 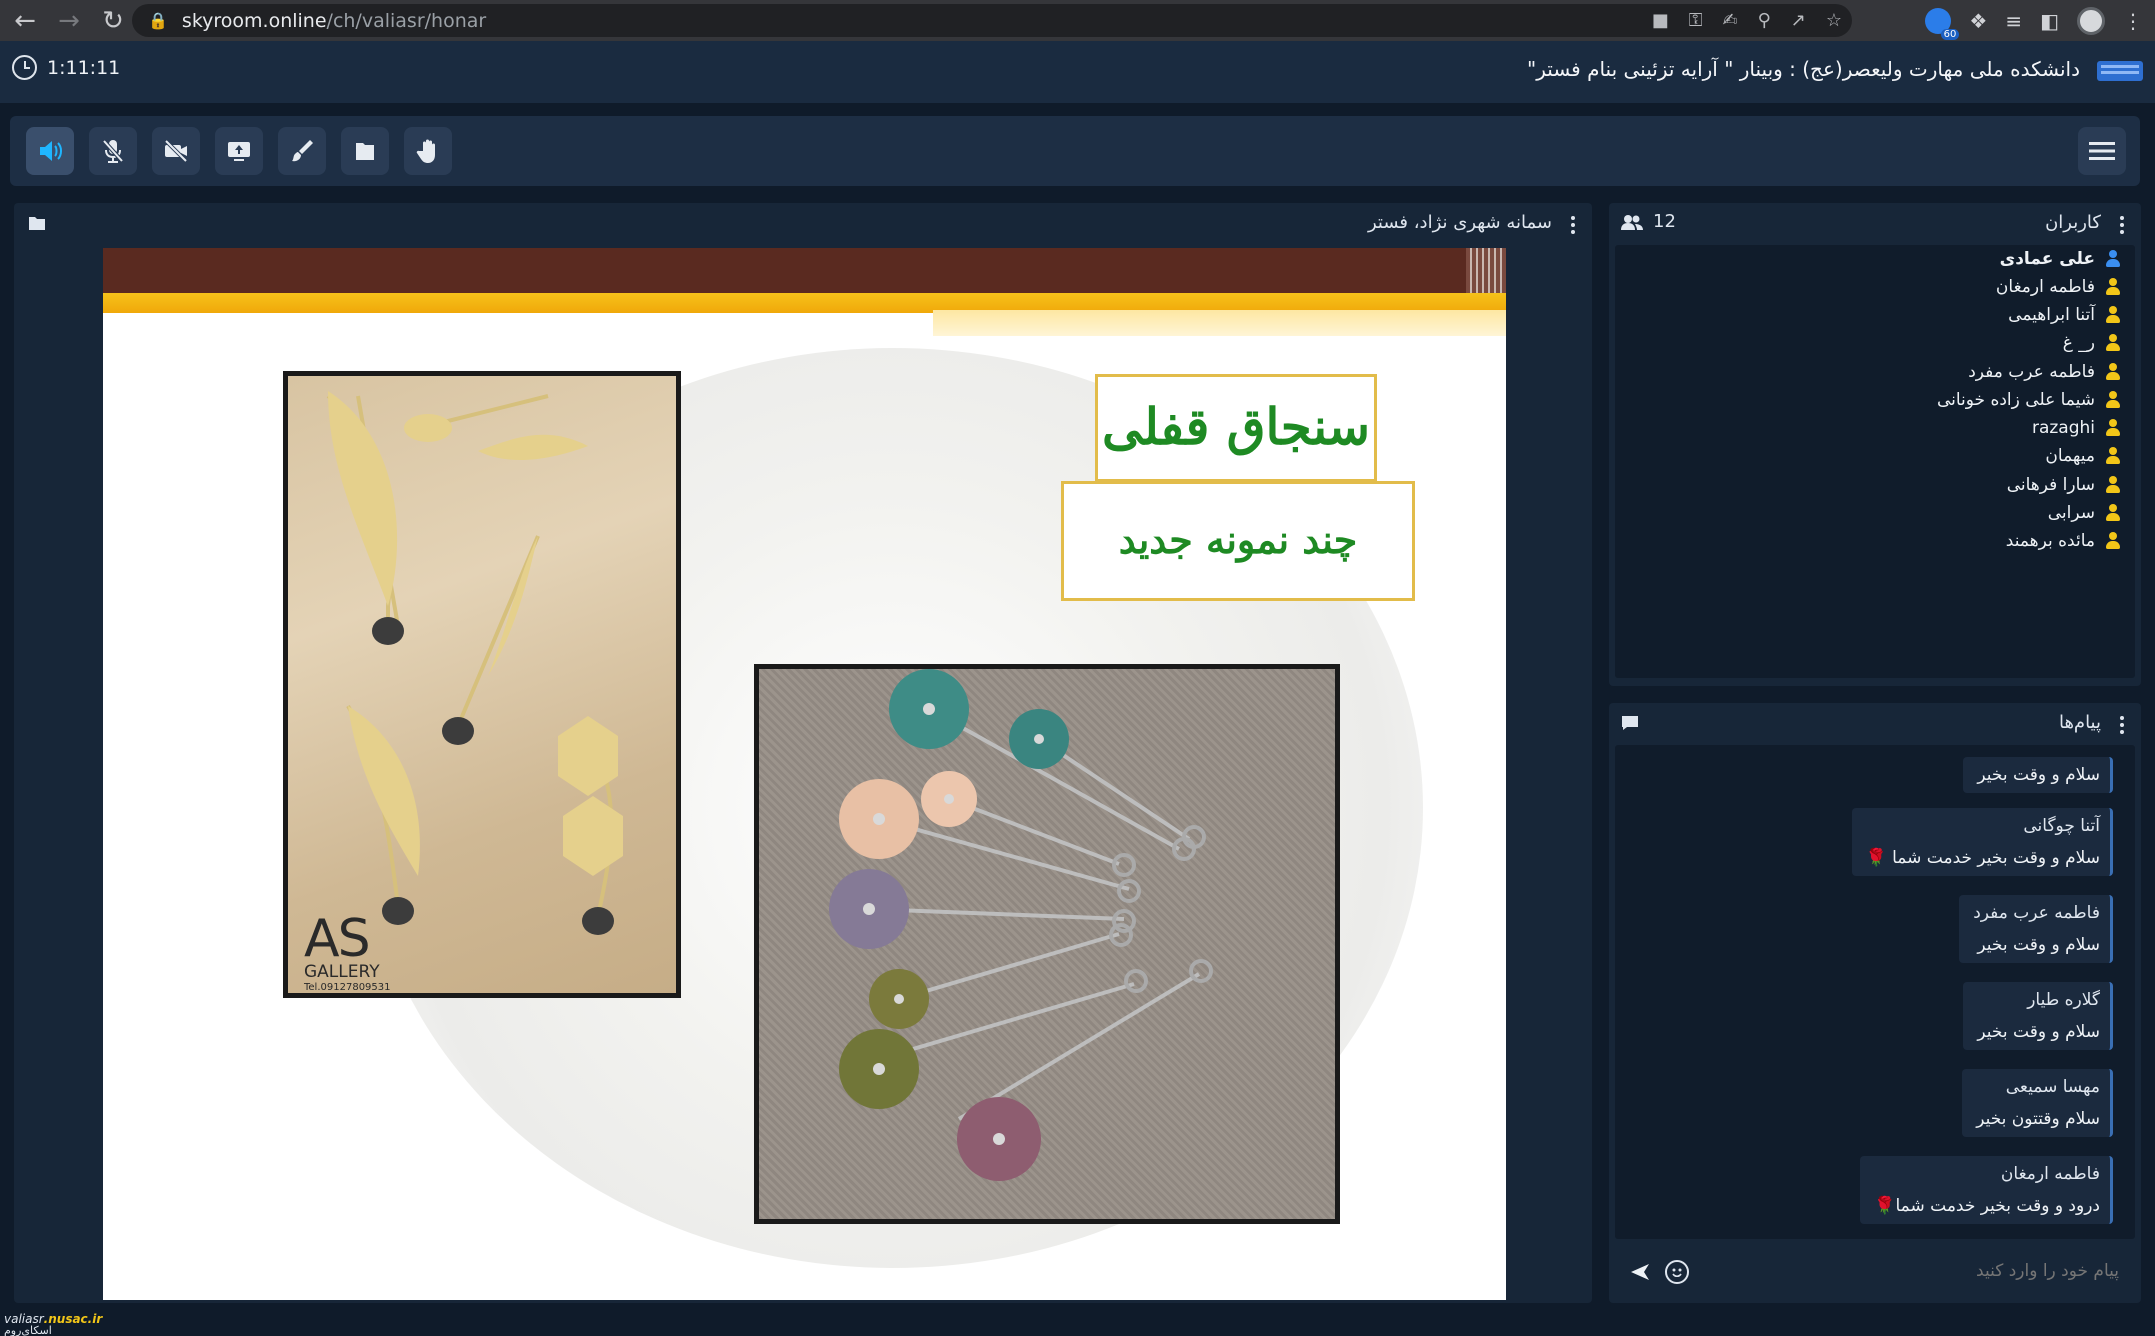 What do you see at coordinates (2076, 428) in the screenshot?
I see `user-row: razaghi` at bounding box center [2076, 428].